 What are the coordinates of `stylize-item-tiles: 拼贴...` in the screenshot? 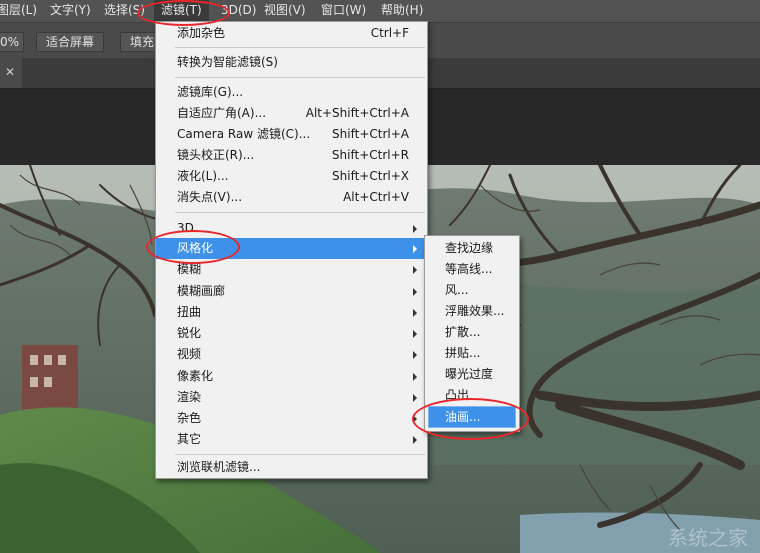 It's located at (472, 353).